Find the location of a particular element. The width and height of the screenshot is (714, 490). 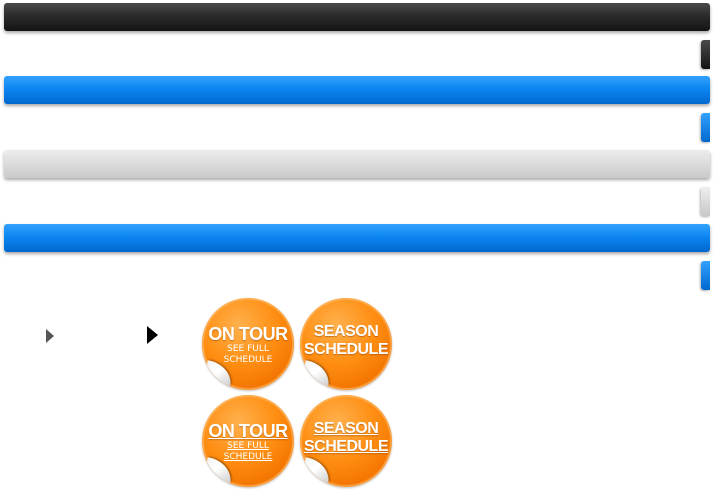

on-tour-title: ON TOUR is located at coordinates (248, 334).